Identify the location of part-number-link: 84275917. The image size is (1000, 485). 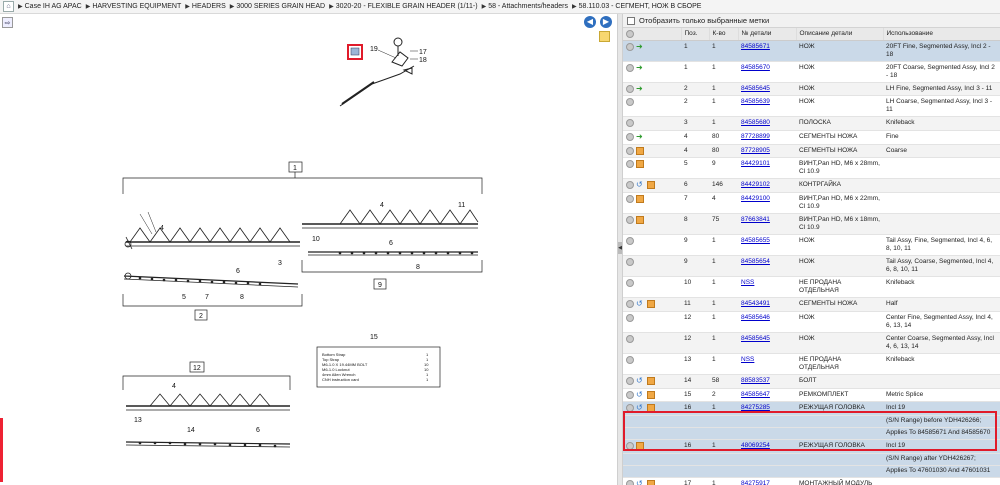
(755, 482).